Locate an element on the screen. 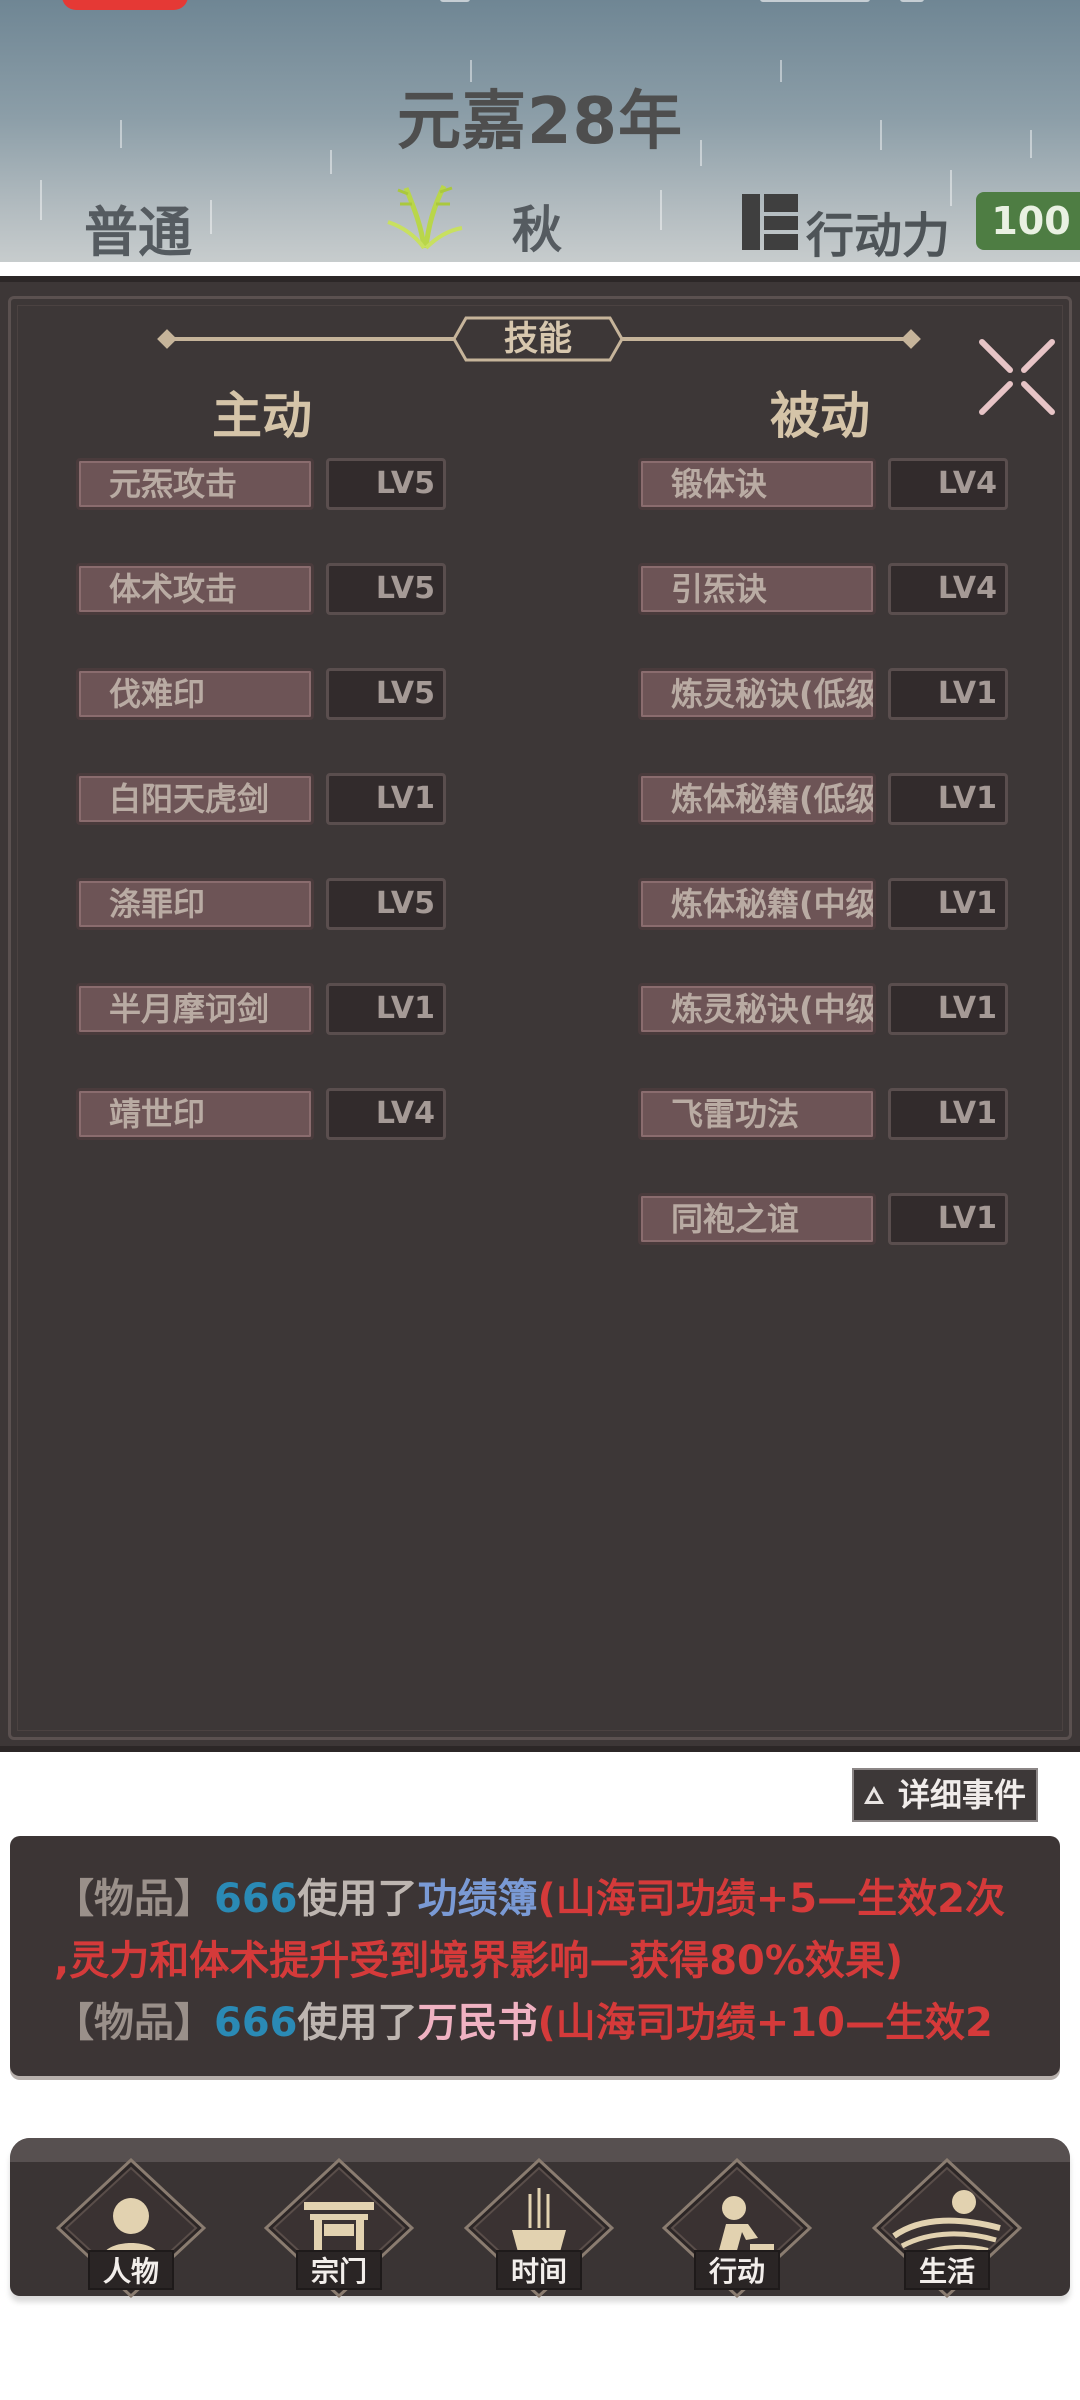 Image resolution: width=1080 pixels, height=2400 pixels. active-skills-heading: 主动 is located at coordinates (262, 416).